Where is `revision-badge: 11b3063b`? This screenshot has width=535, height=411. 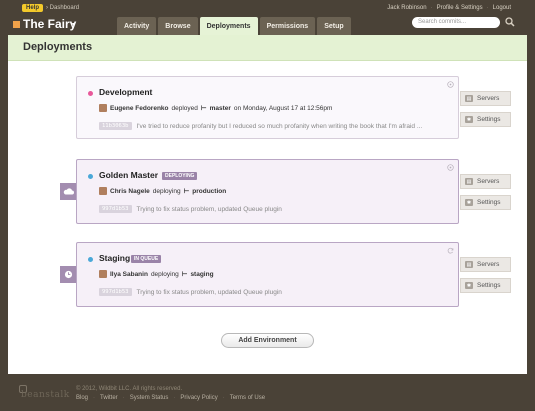
revision-badge: 11b3063b is located at coordinates (115, 126).